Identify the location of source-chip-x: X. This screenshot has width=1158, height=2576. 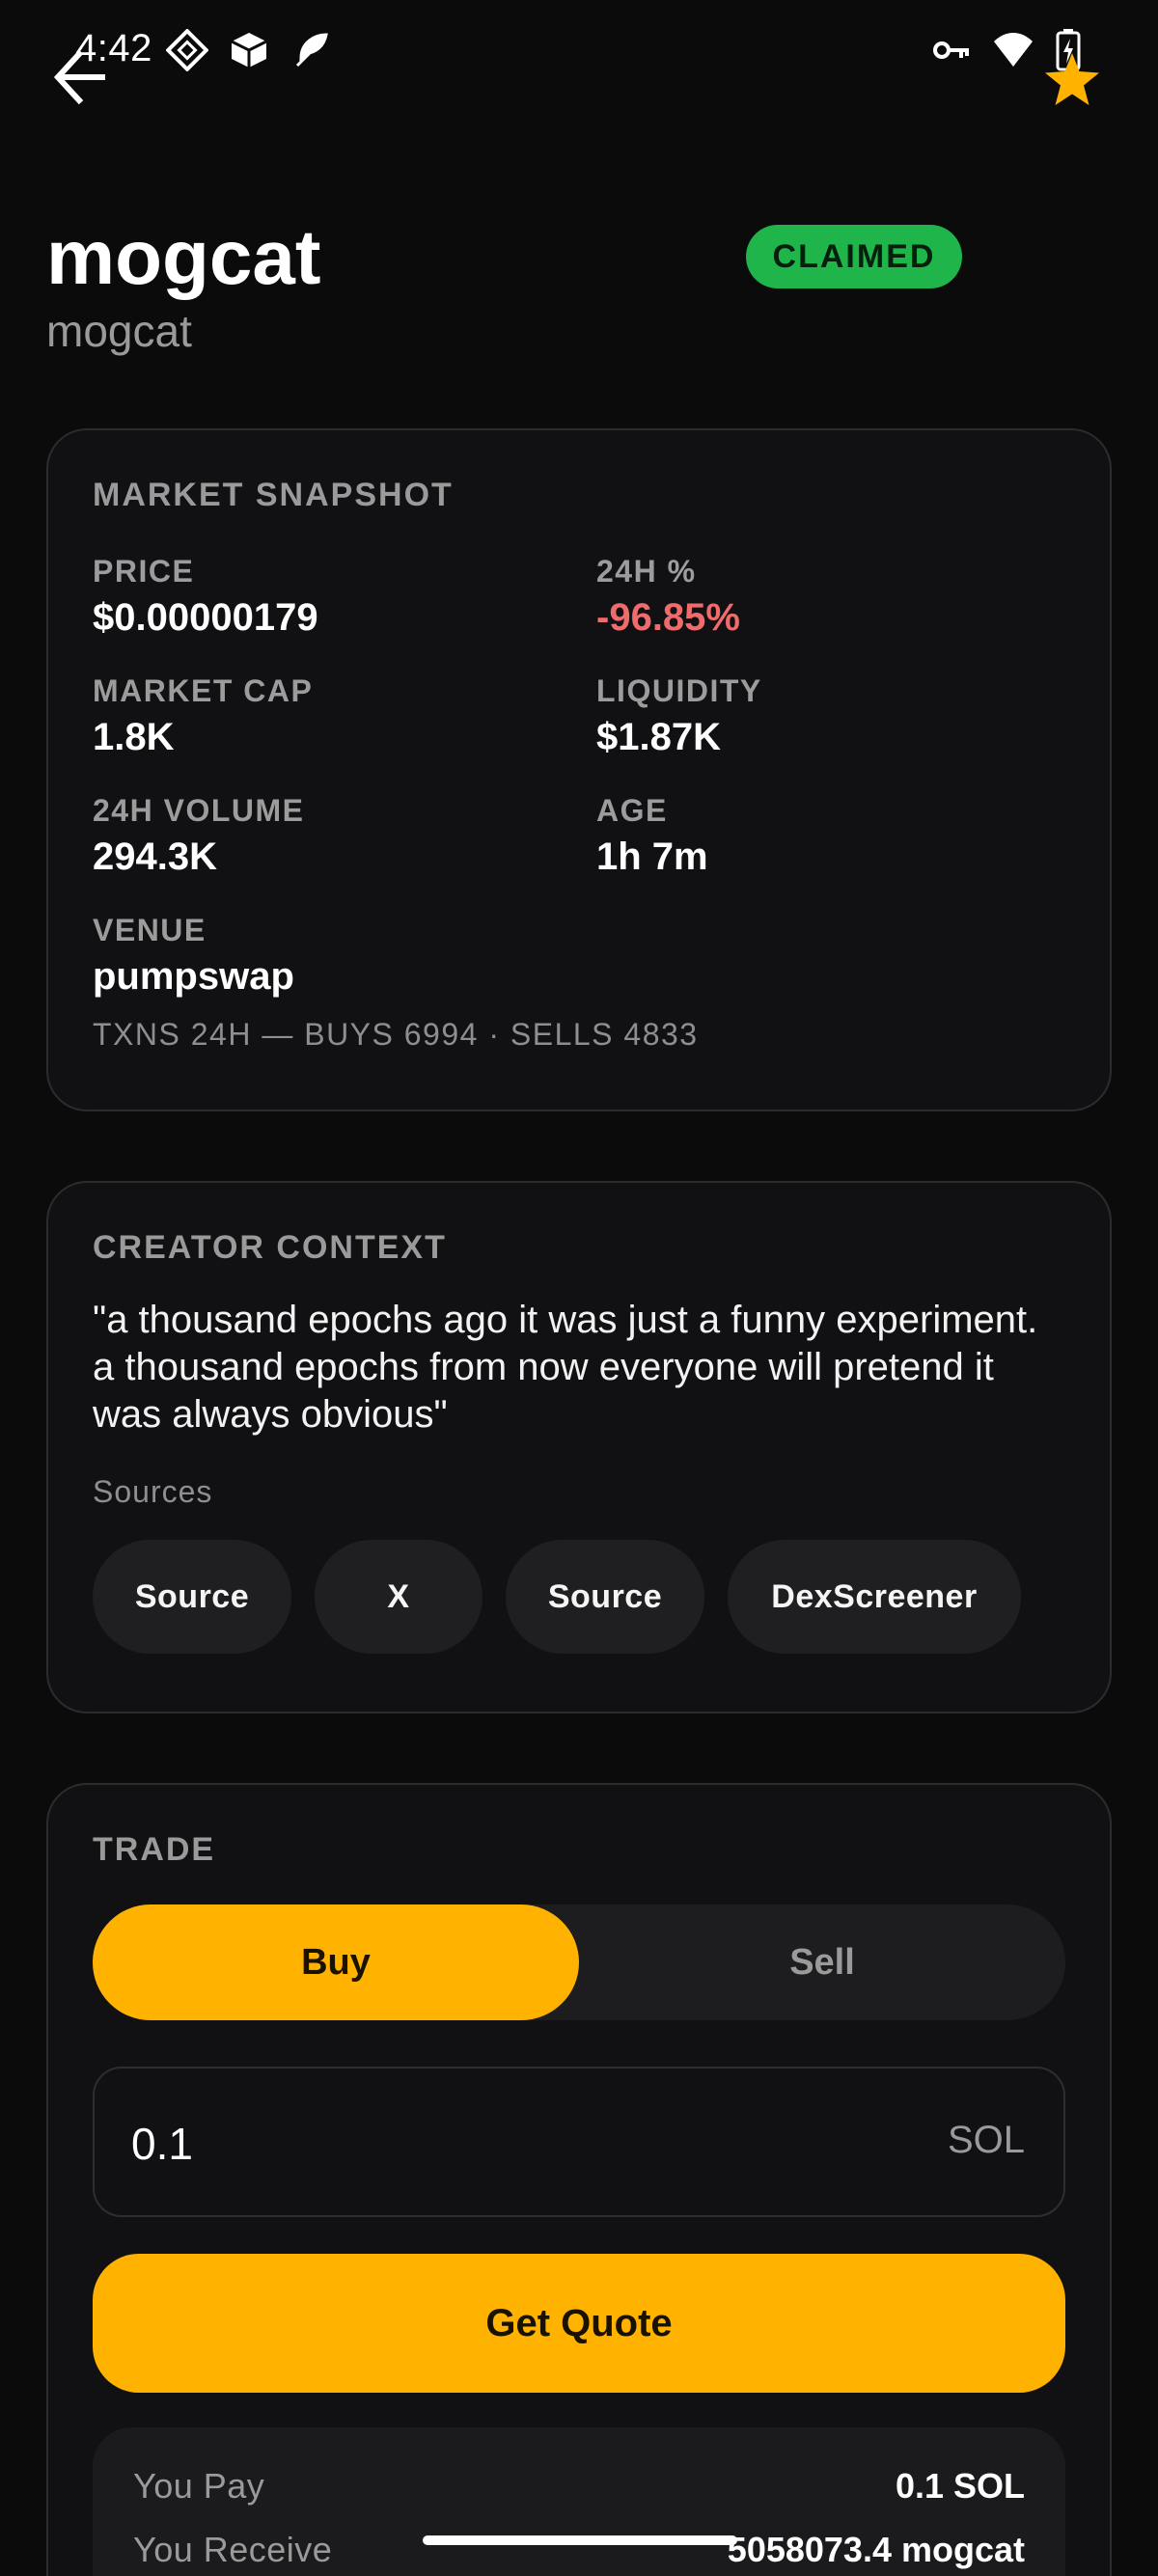
(398, 1597).